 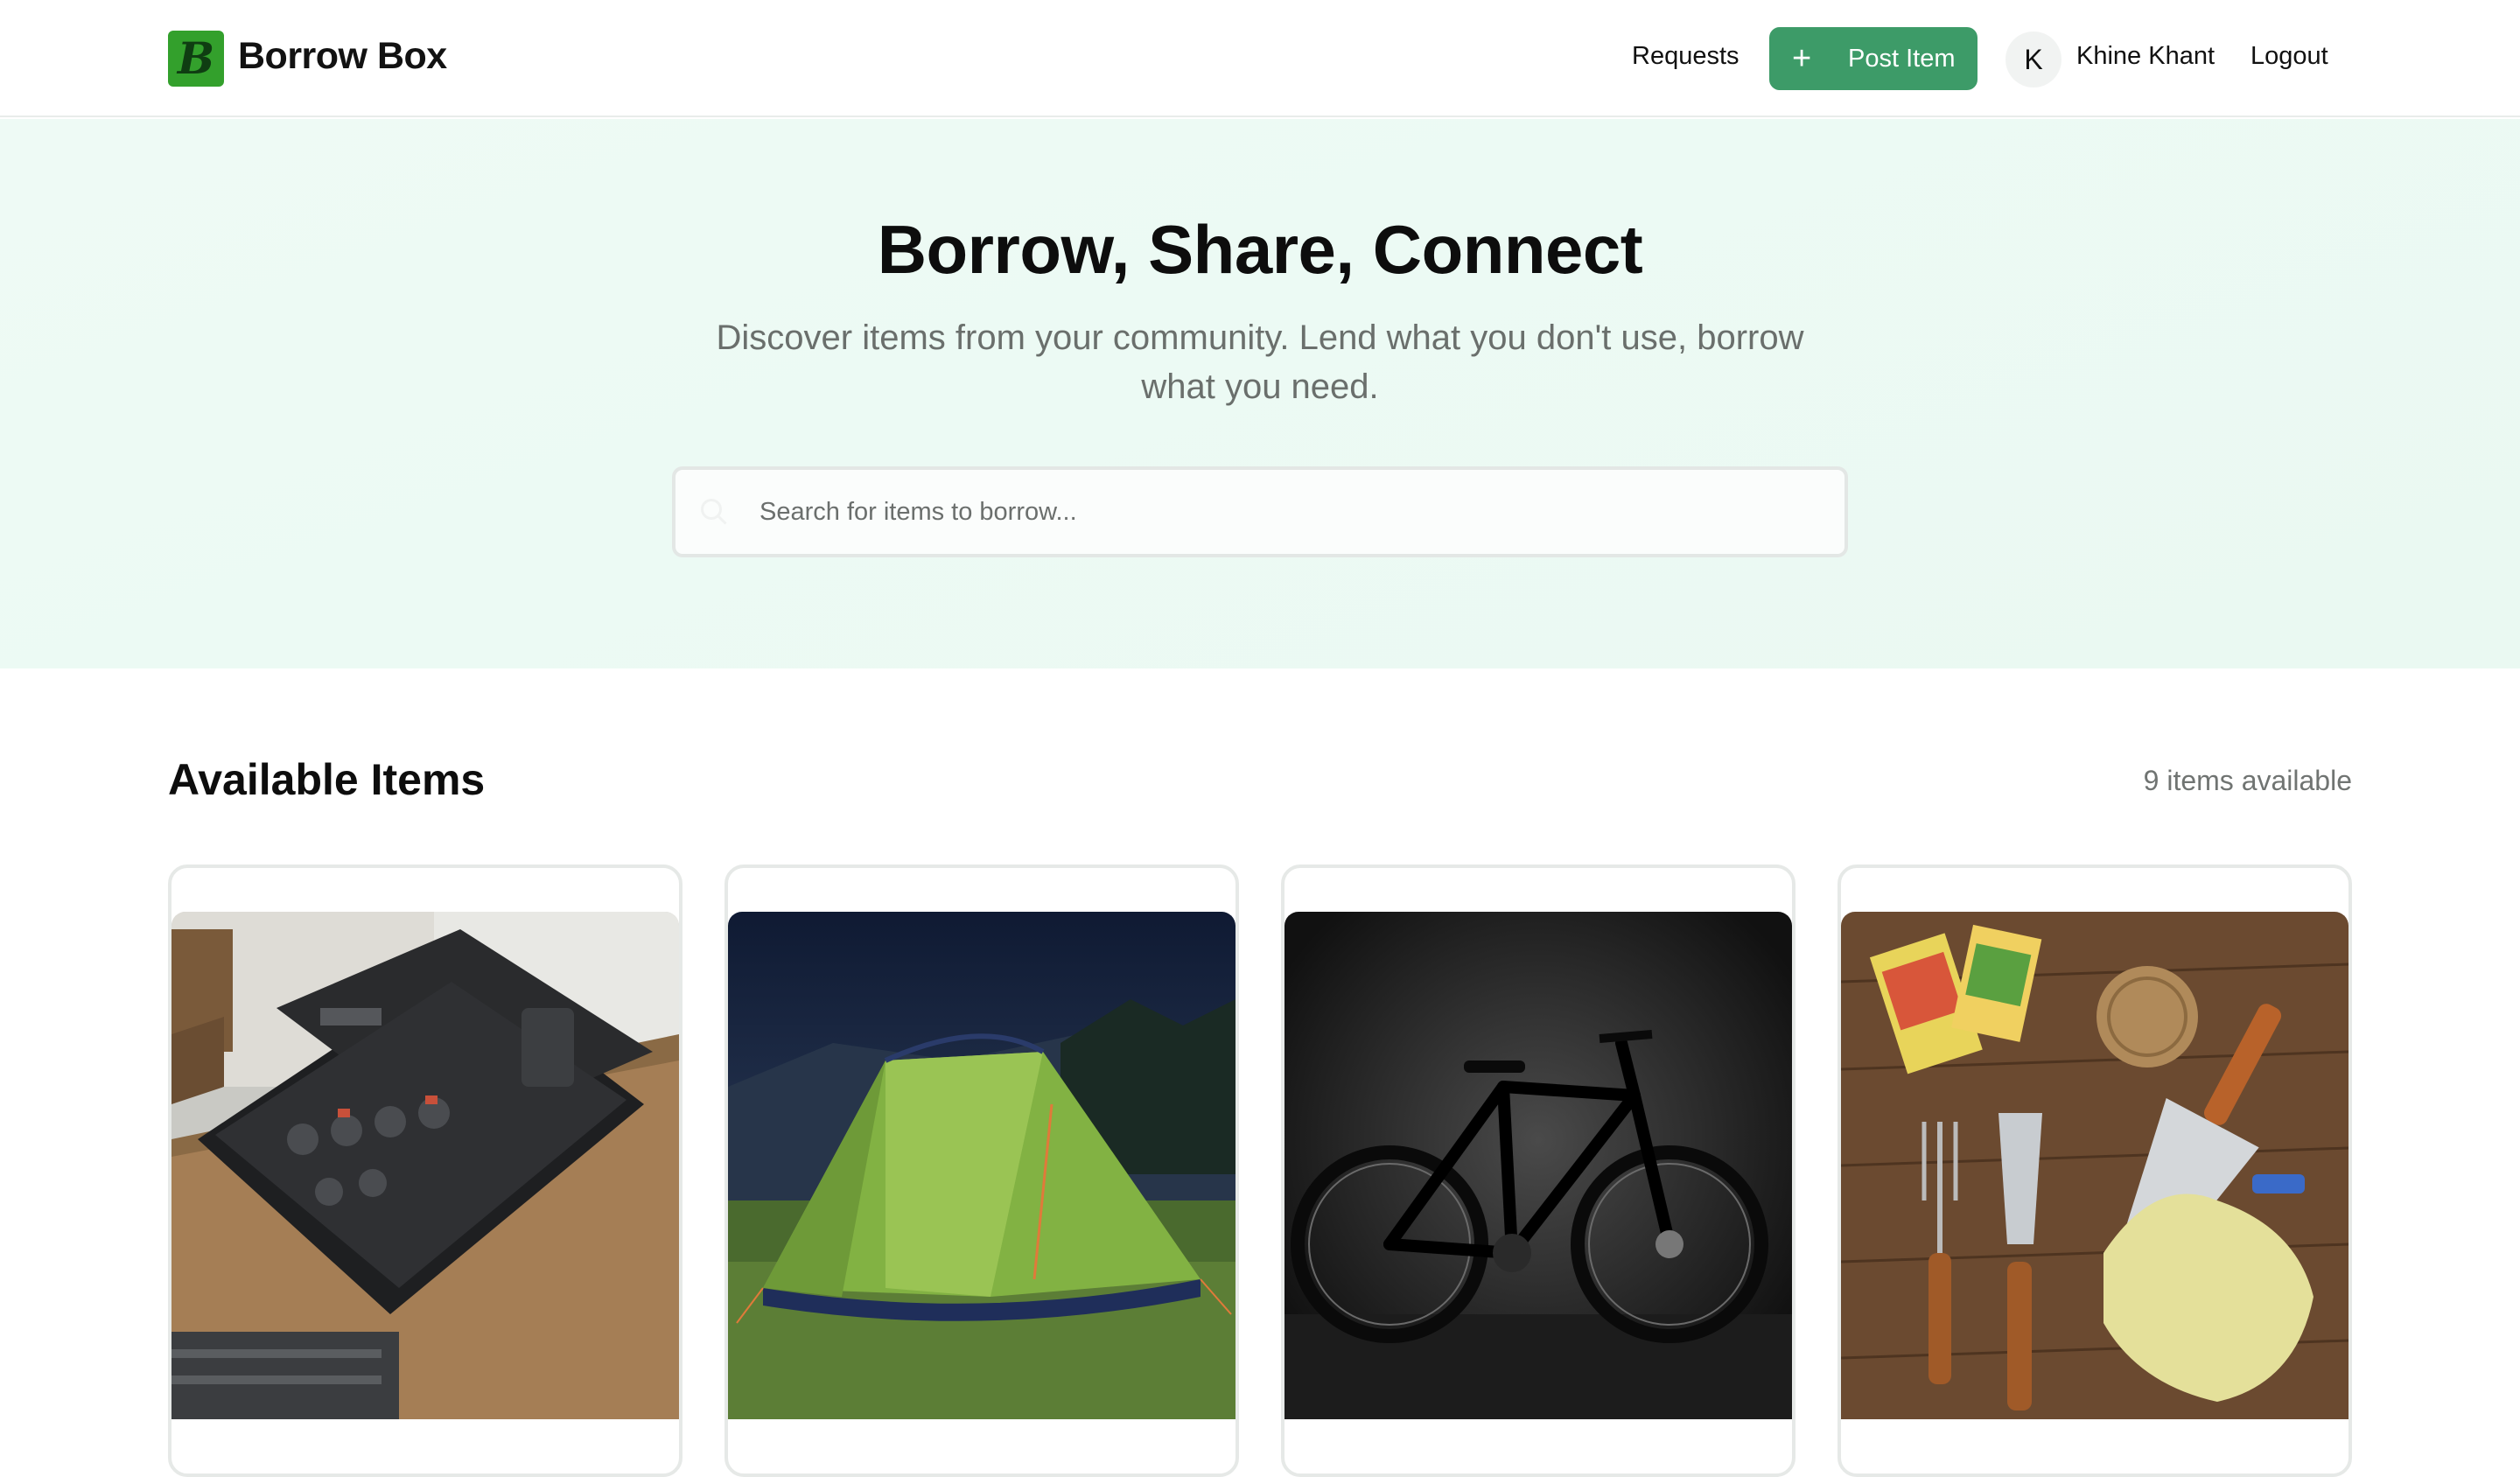 I want to click on logo-icon: B, so click(x=196, y=59).